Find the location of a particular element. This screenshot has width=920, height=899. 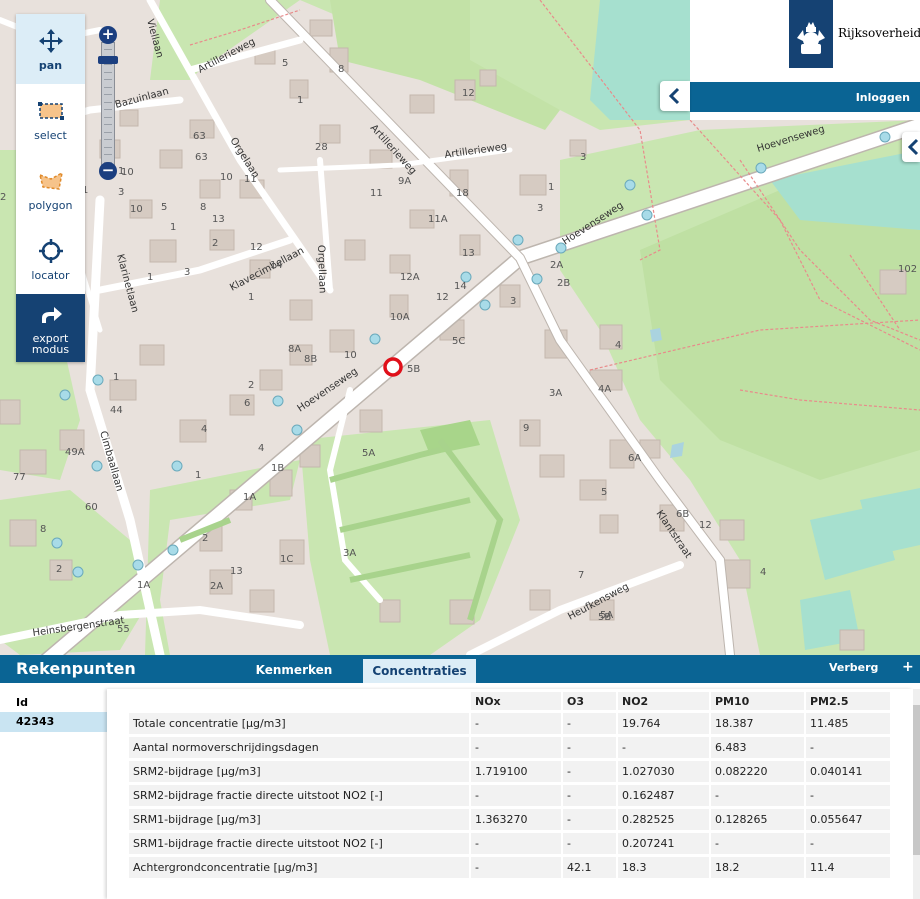

locator-tool-button: locator is located at coordinates (50, 259).